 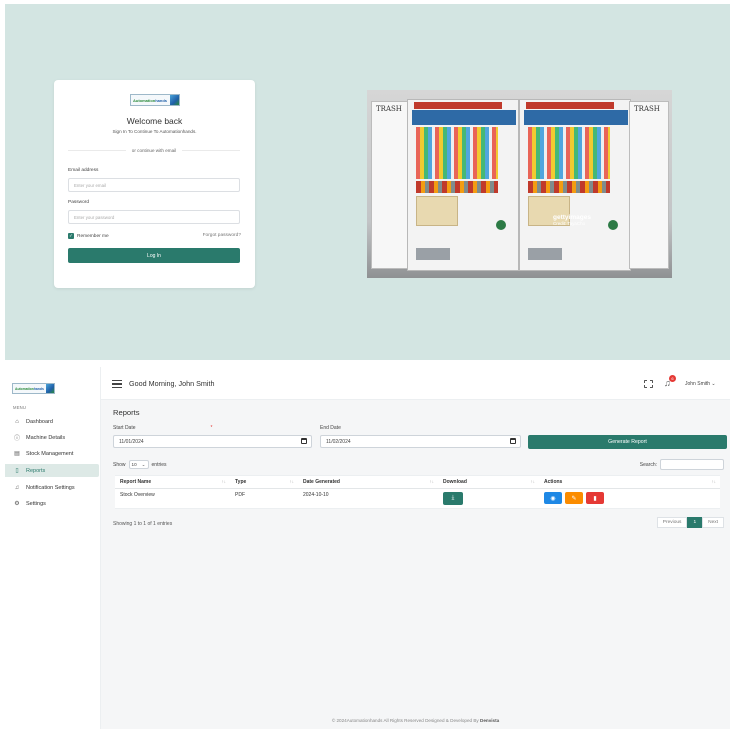 I want to click on pagination: Previous 1 Next, so click(x=690, y=522).